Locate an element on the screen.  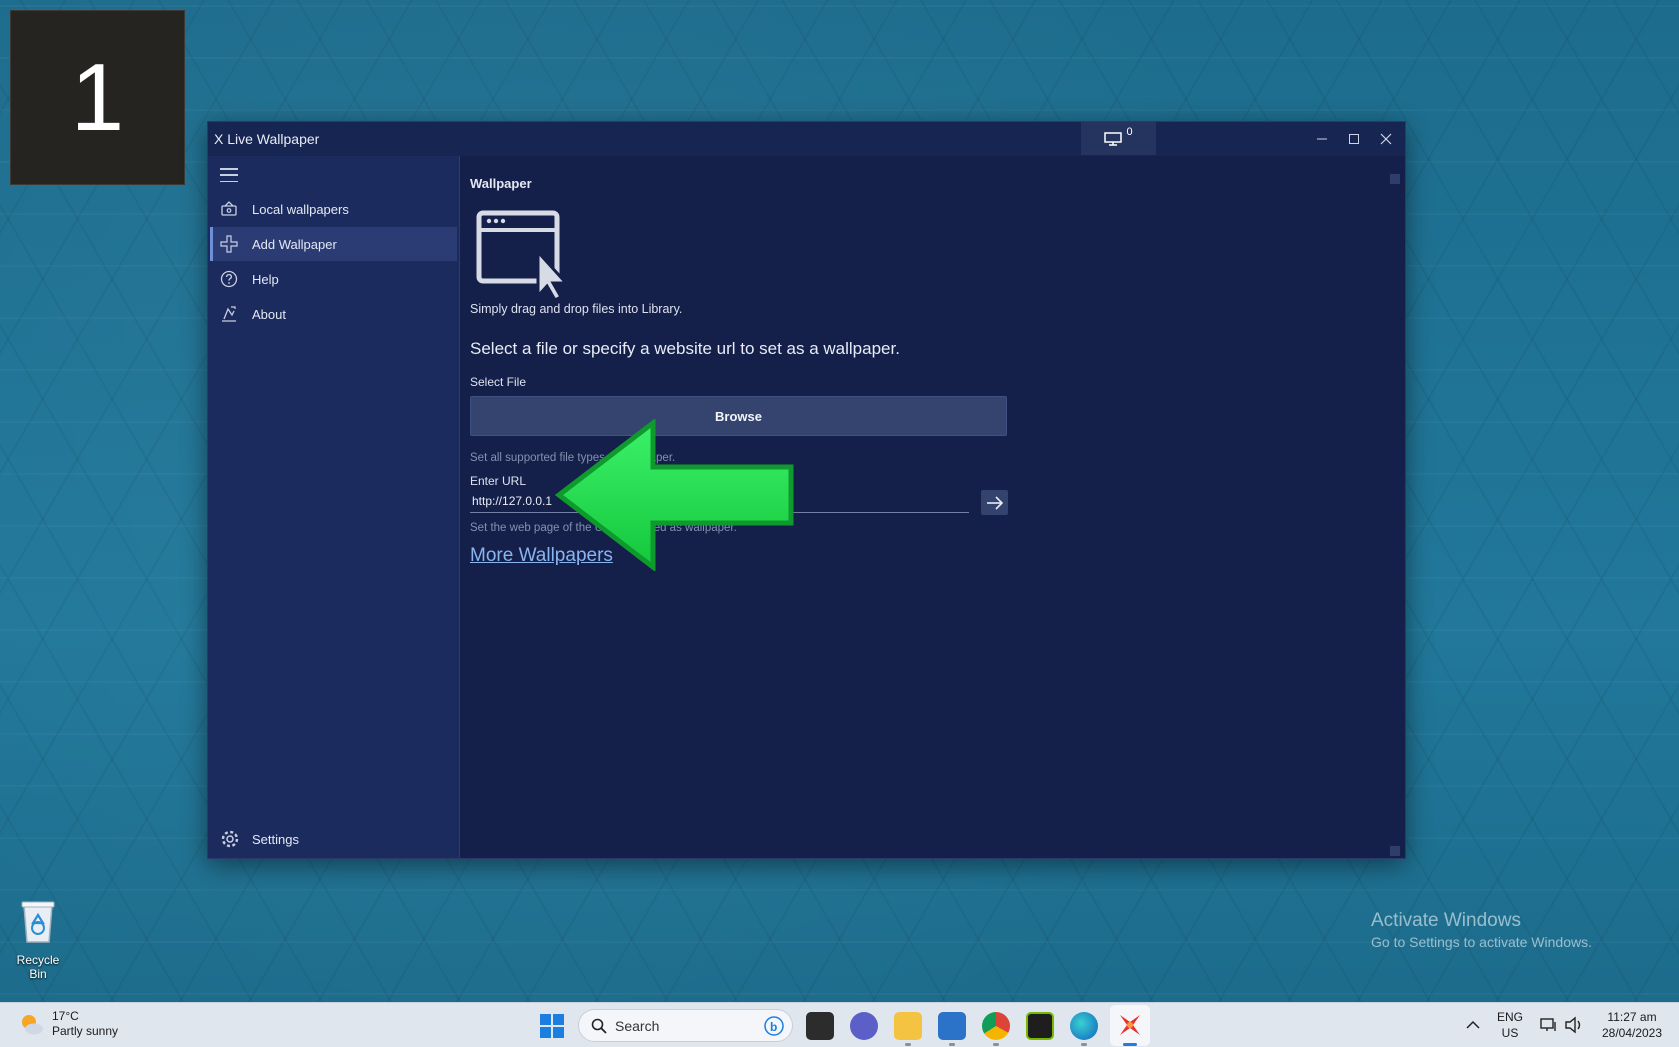
hamburger-menu-icon is located at coordinates (229, 175).